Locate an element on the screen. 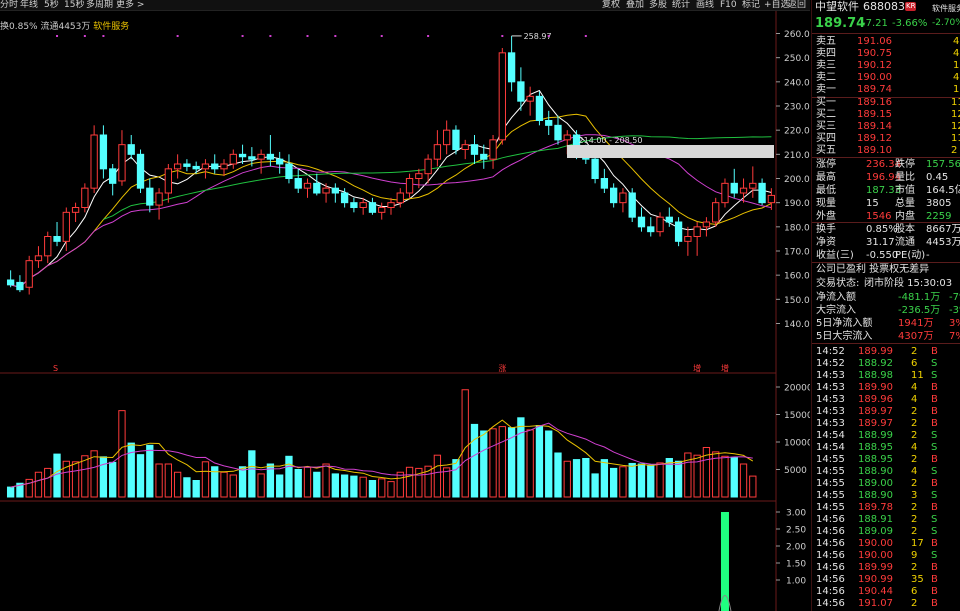 The image size is (960, 611). high-price-label: 258.97 is located at coordinates (538, 36).